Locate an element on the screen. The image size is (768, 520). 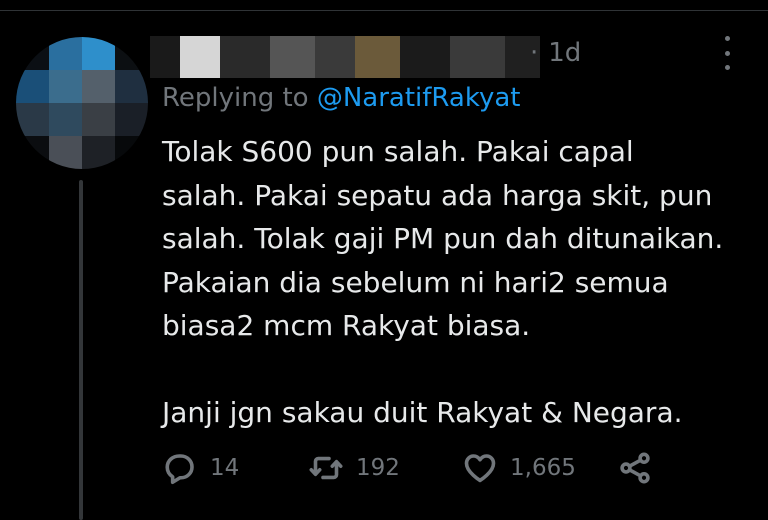
timestamp-label: 1d is located at coordinates (565, 53).